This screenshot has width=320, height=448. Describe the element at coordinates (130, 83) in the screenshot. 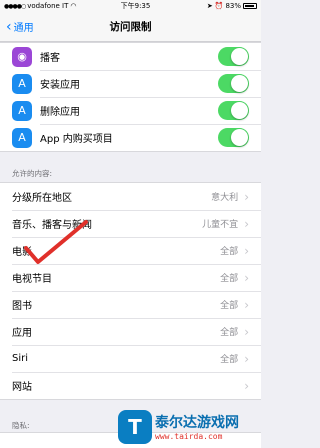

I see `toggle-row-install-apps: A 安装应用` at that location.